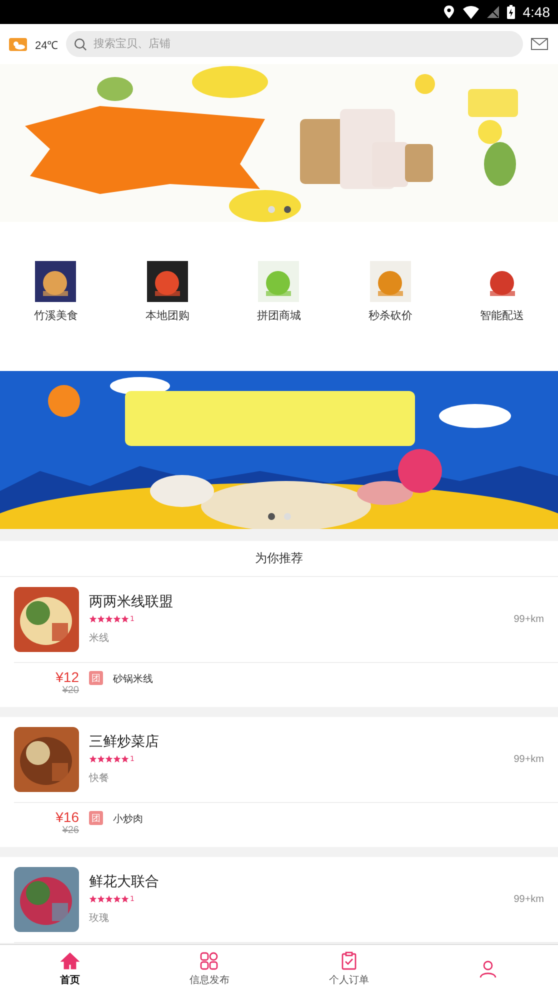 This screenshot has height=992, width=558. Describe the element at coordinates (488, 968) in the screenshot. I see `person-icon` at that location.